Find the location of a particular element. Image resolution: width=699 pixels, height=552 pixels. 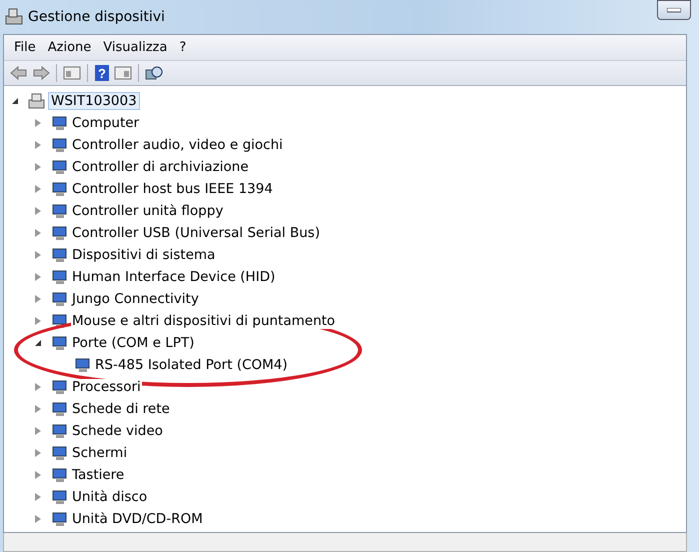

scan-icon is located at coordinates (154, 73).